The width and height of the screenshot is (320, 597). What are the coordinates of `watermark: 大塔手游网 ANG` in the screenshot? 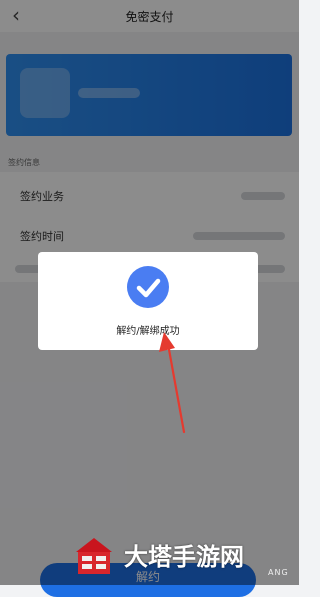 It's located at (182, 554).